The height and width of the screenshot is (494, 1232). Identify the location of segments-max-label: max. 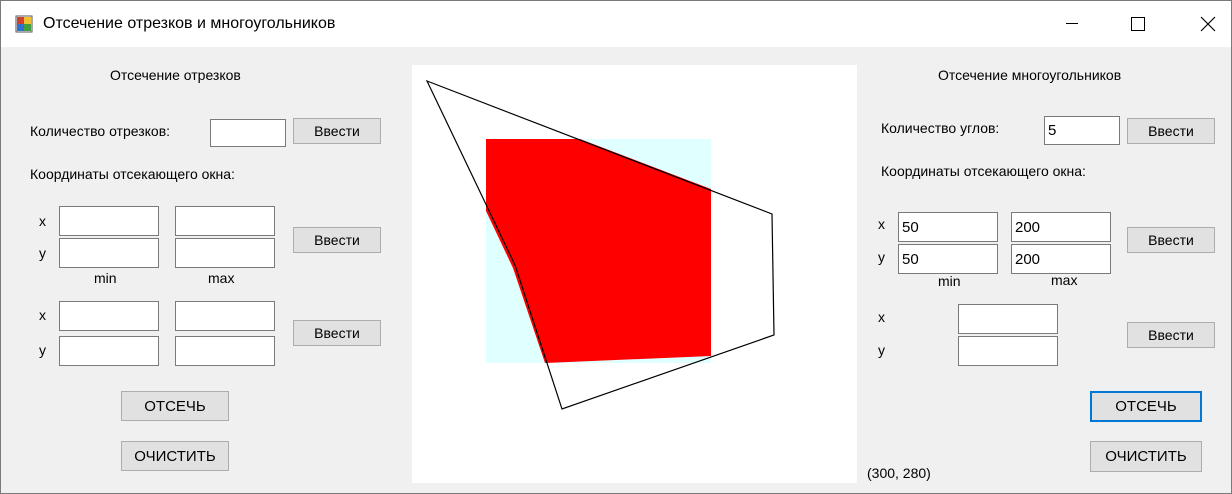
(221, 278).